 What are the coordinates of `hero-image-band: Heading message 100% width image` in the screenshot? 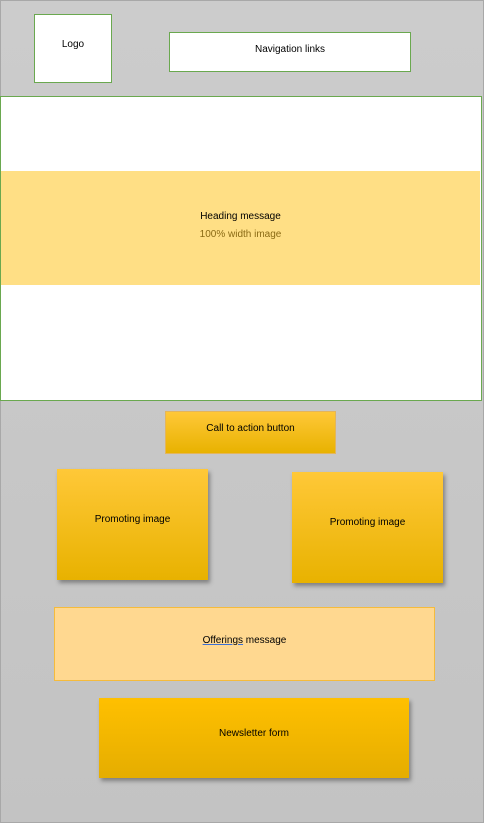 It's located at (240, 228).